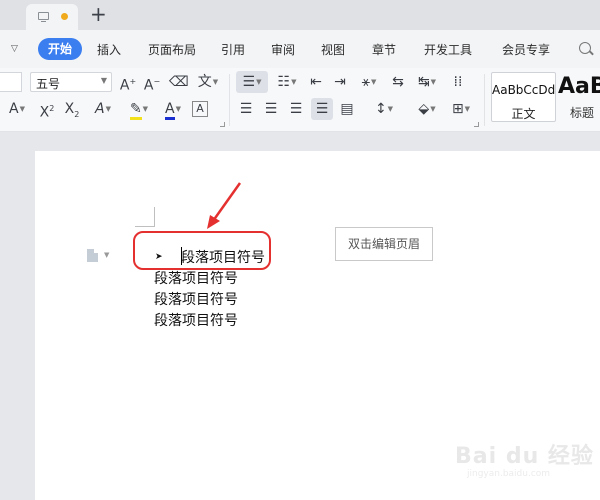 Image resolution: width=600 pixels, height=500 pixels. What do you see at coordinates (11, 82) in the screenshot?
I see `font-name-dropdown` at bounding box center [11, 82].